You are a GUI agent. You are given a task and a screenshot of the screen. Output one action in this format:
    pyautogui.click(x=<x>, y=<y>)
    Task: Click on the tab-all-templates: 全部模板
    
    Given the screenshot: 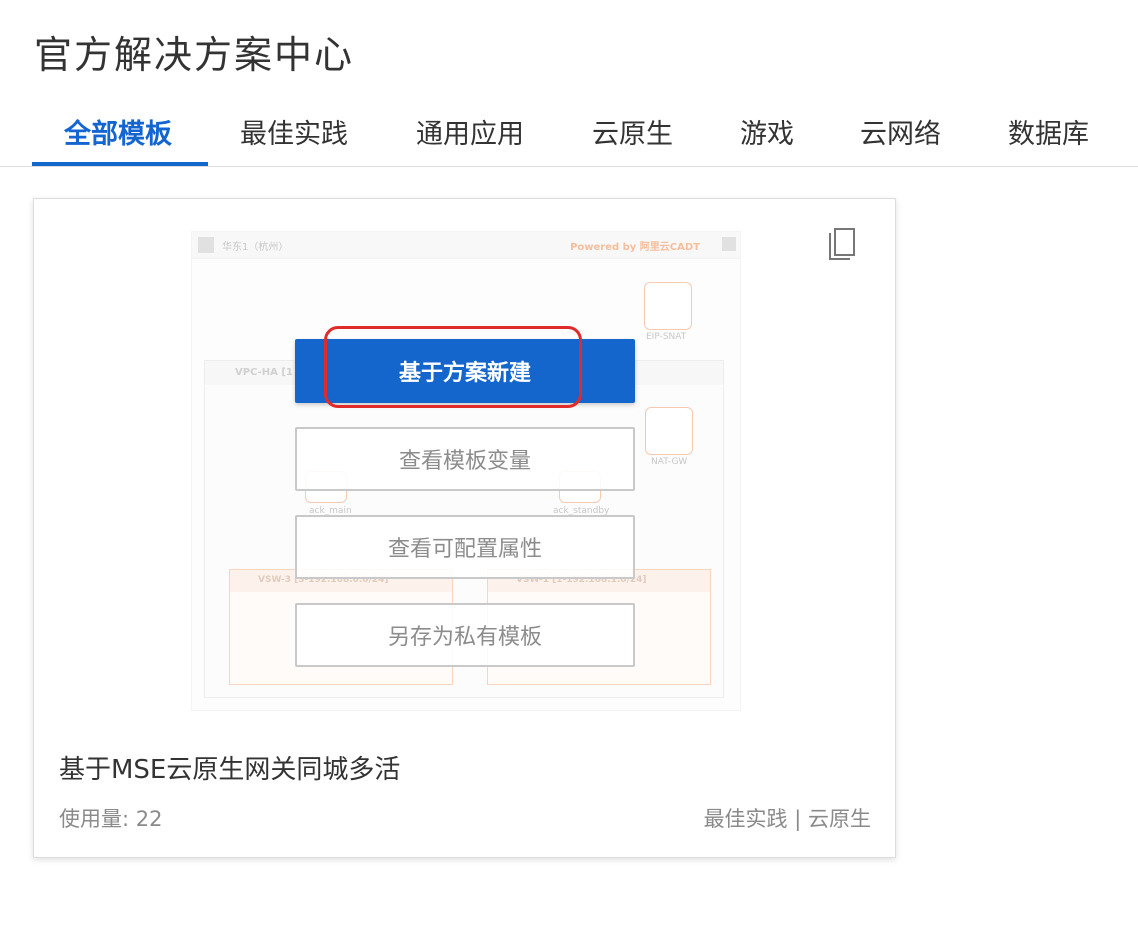 What is the action you would take?
    pyautogui.click(x=118, y=131)
    